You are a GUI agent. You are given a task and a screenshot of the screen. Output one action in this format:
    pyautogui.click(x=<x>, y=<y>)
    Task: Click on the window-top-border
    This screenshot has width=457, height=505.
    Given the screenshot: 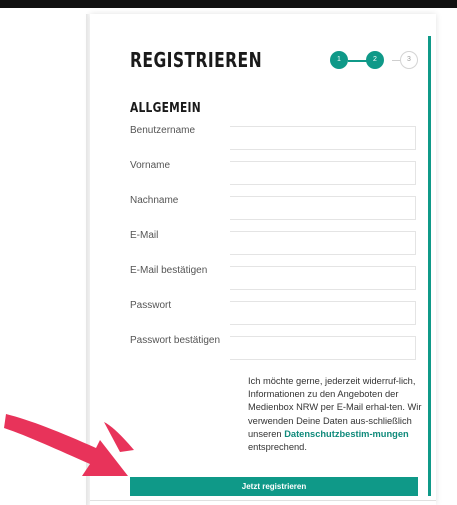 What is the action you would take?
    pyautogui.click(x=228, y=4)
    